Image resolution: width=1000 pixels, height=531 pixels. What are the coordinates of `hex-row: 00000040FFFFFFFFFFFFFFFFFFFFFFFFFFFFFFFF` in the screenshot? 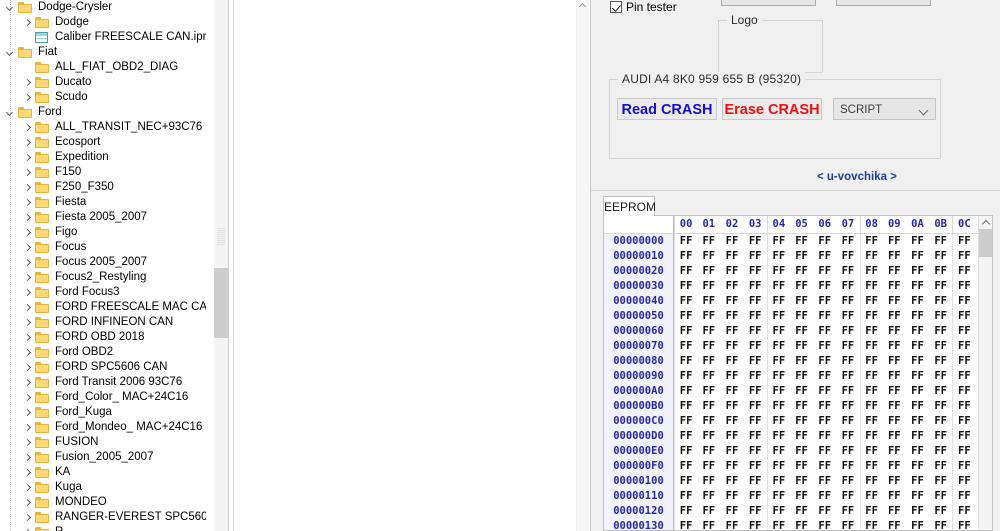 It's located at (798, 301).